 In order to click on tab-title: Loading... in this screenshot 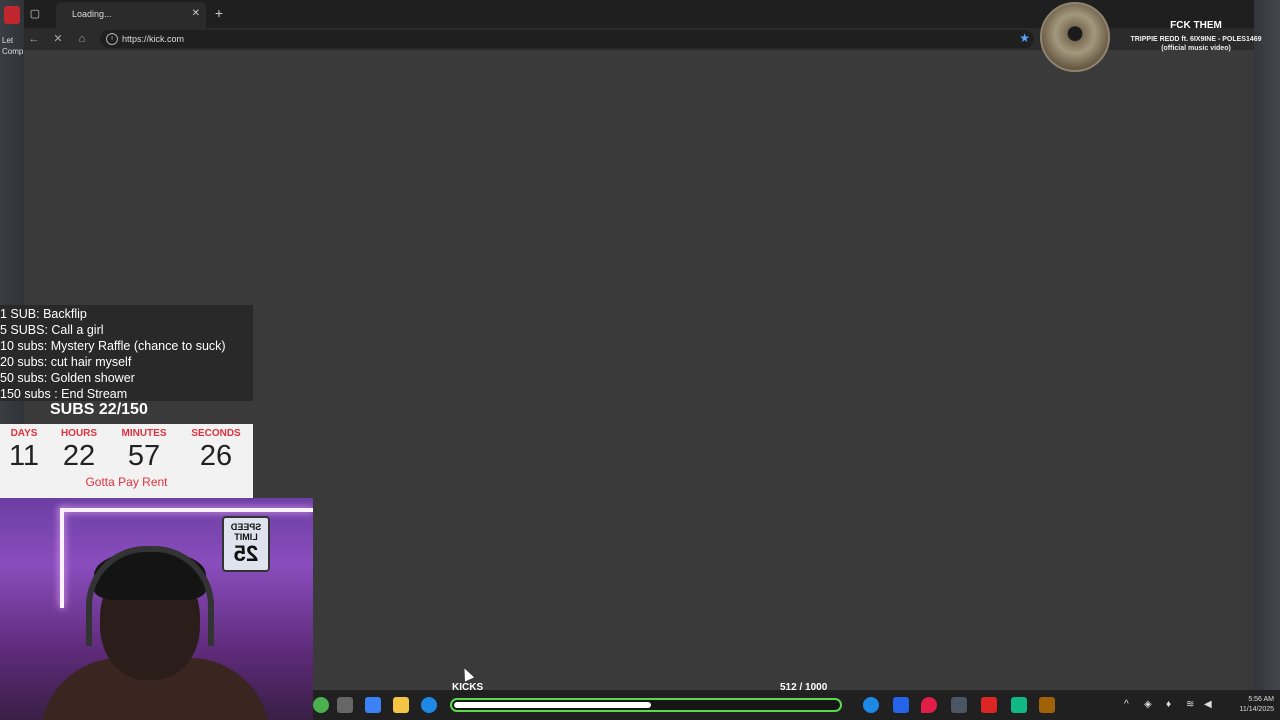, I will do `click(92, 14)`.